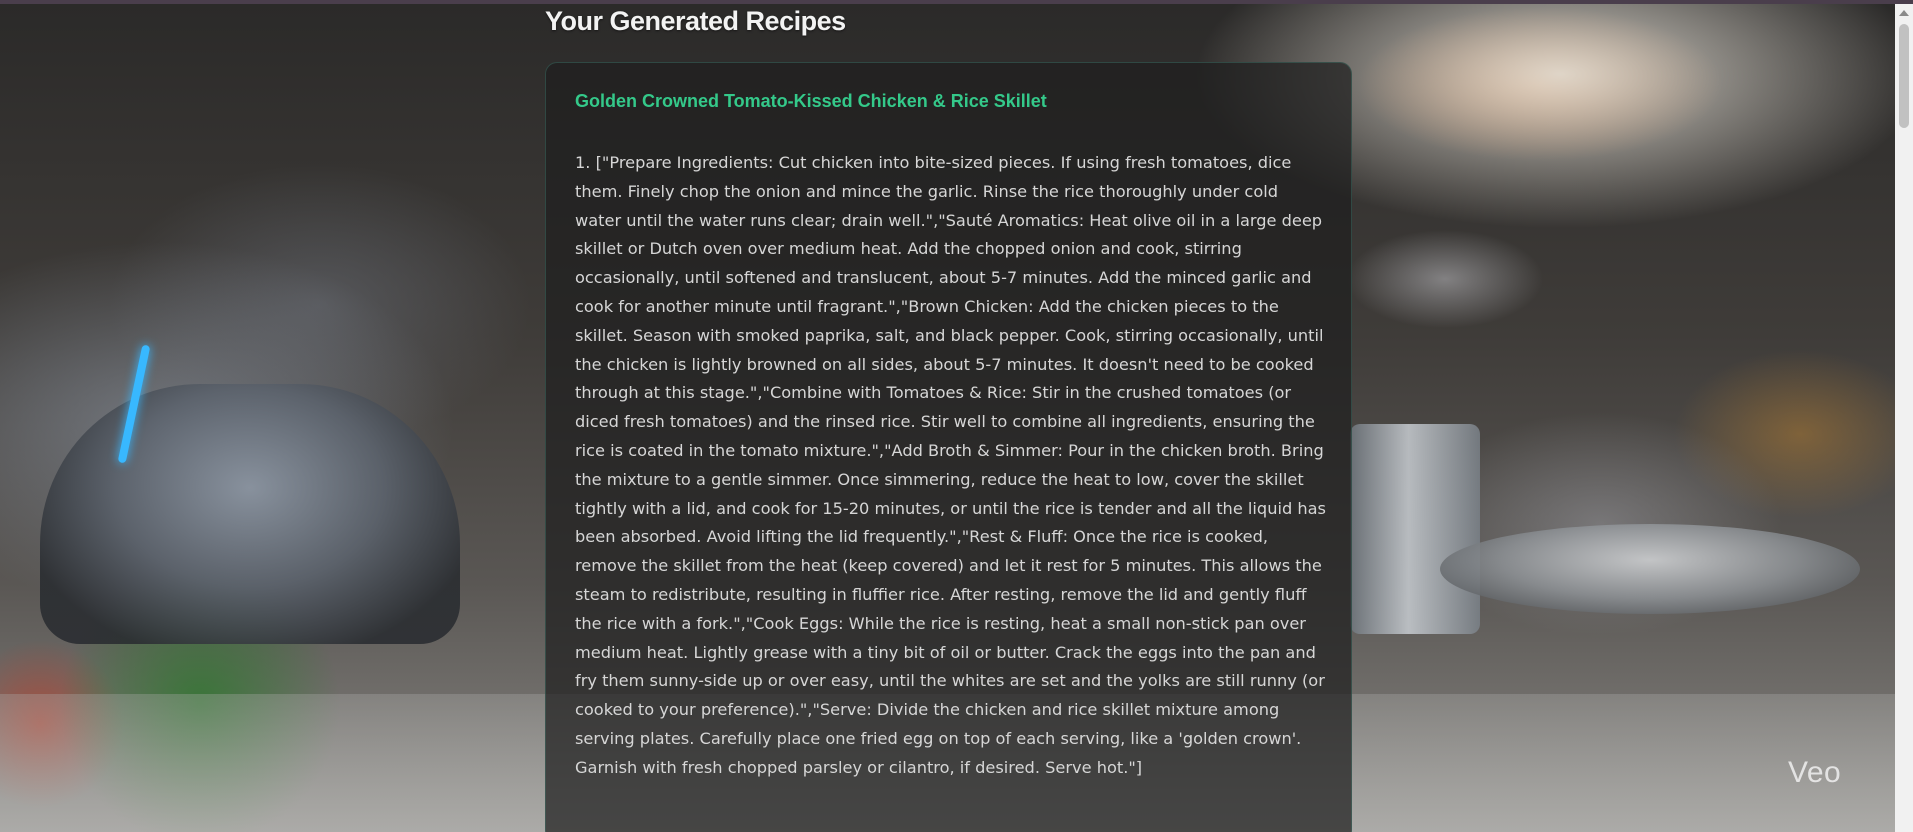 The width and height of the screenshot is (1913, 832). I want to click on scroll-up-icon, so click(1904, 13).